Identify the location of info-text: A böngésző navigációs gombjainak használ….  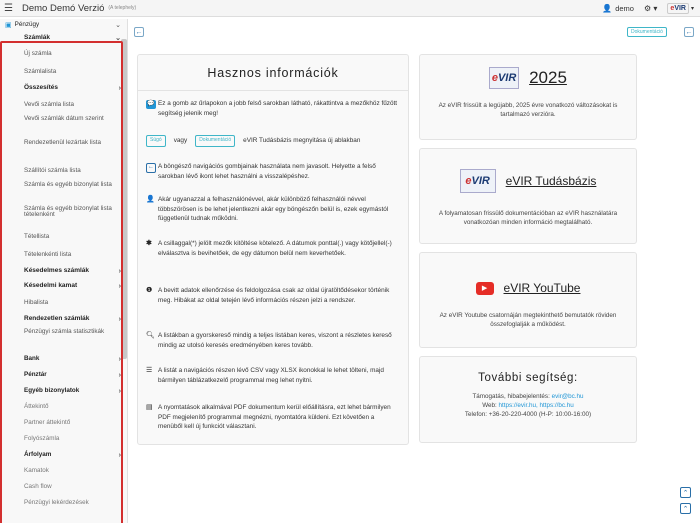
(267, 171).